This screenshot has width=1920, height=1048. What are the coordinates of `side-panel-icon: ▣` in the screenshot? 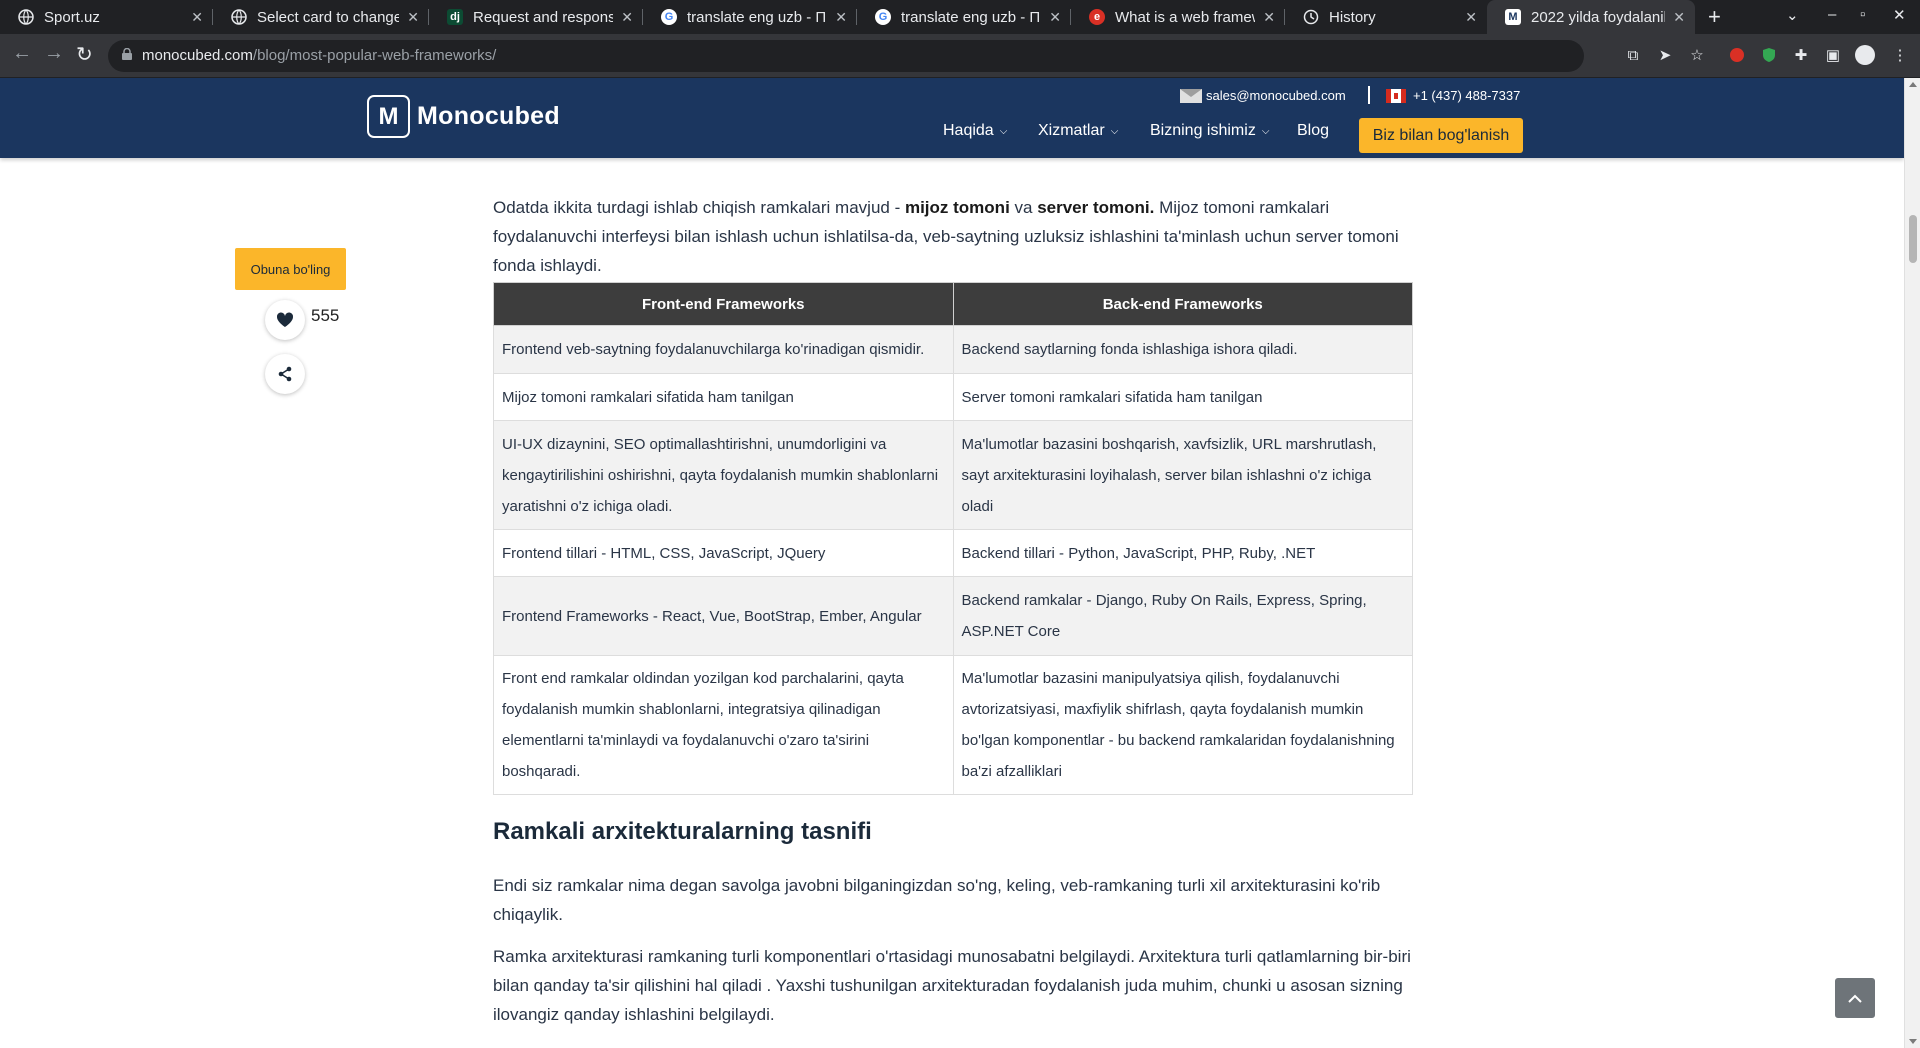 It's located at (1833, 55).